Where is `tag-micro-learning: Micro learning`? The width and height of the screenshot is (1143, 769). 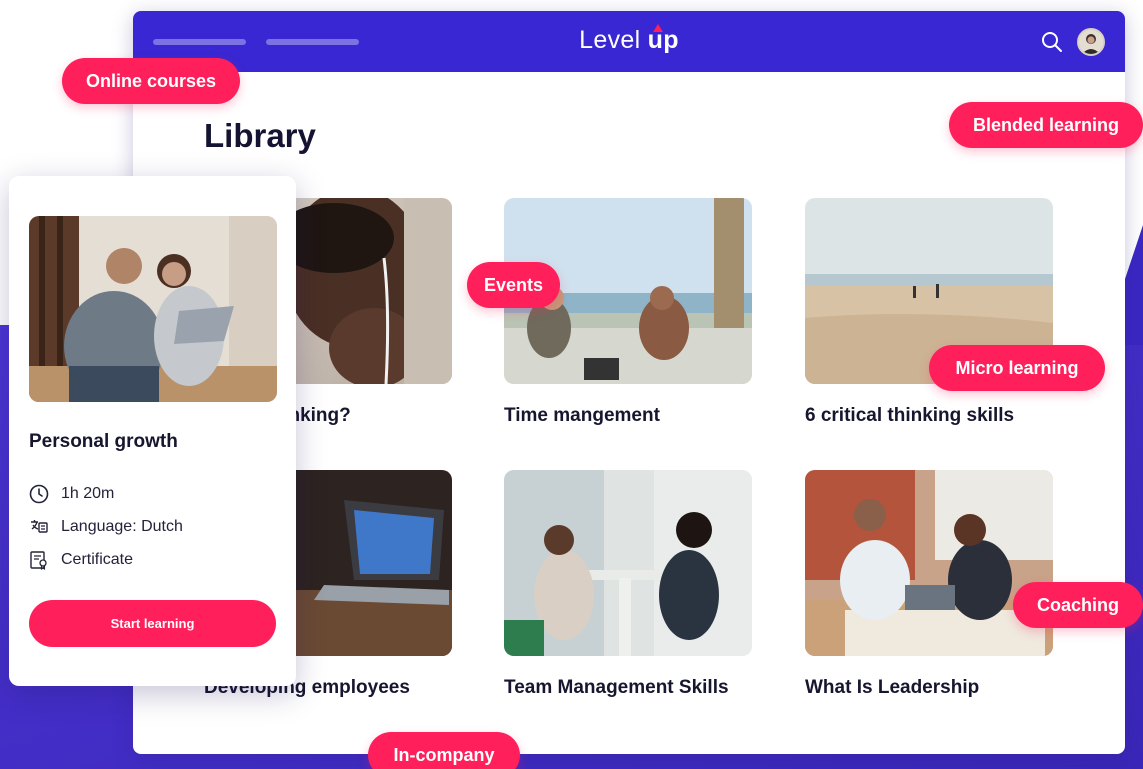
tag-micro-learning: Micro learning is located at coordinates (1017, 368).